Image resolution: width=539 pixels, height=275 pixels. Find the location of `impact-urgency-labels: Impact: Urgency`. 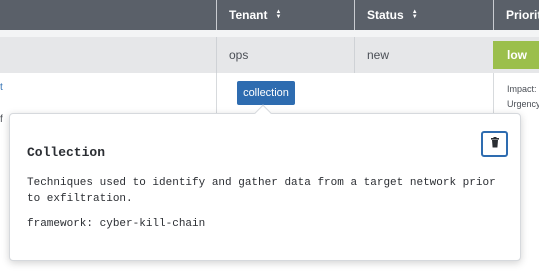

impact-urgency-labels: Impact: Urgency is located at coordinates (523, 97).